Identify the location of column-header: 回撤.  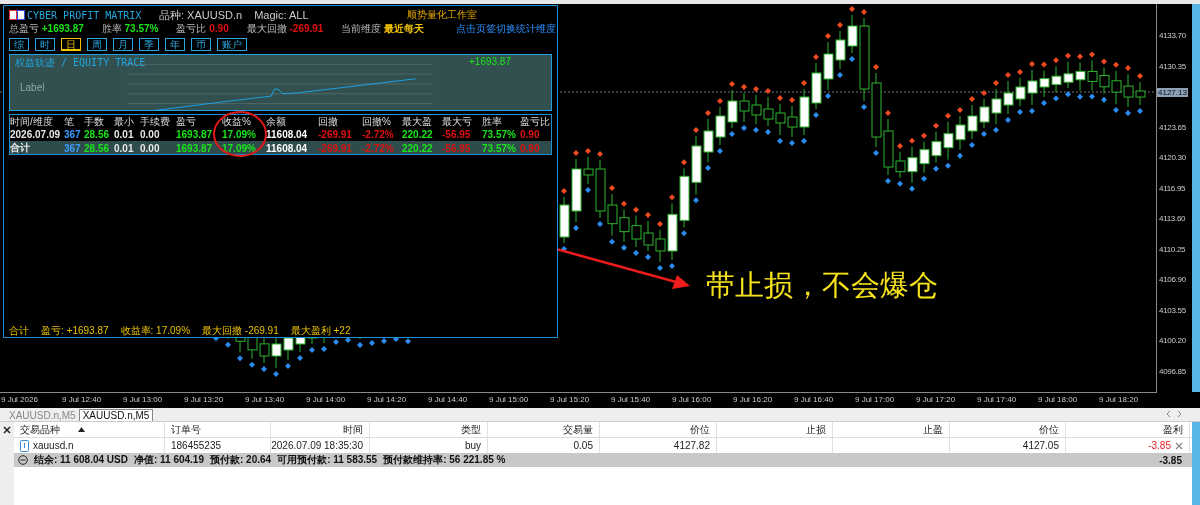
(328, 122).